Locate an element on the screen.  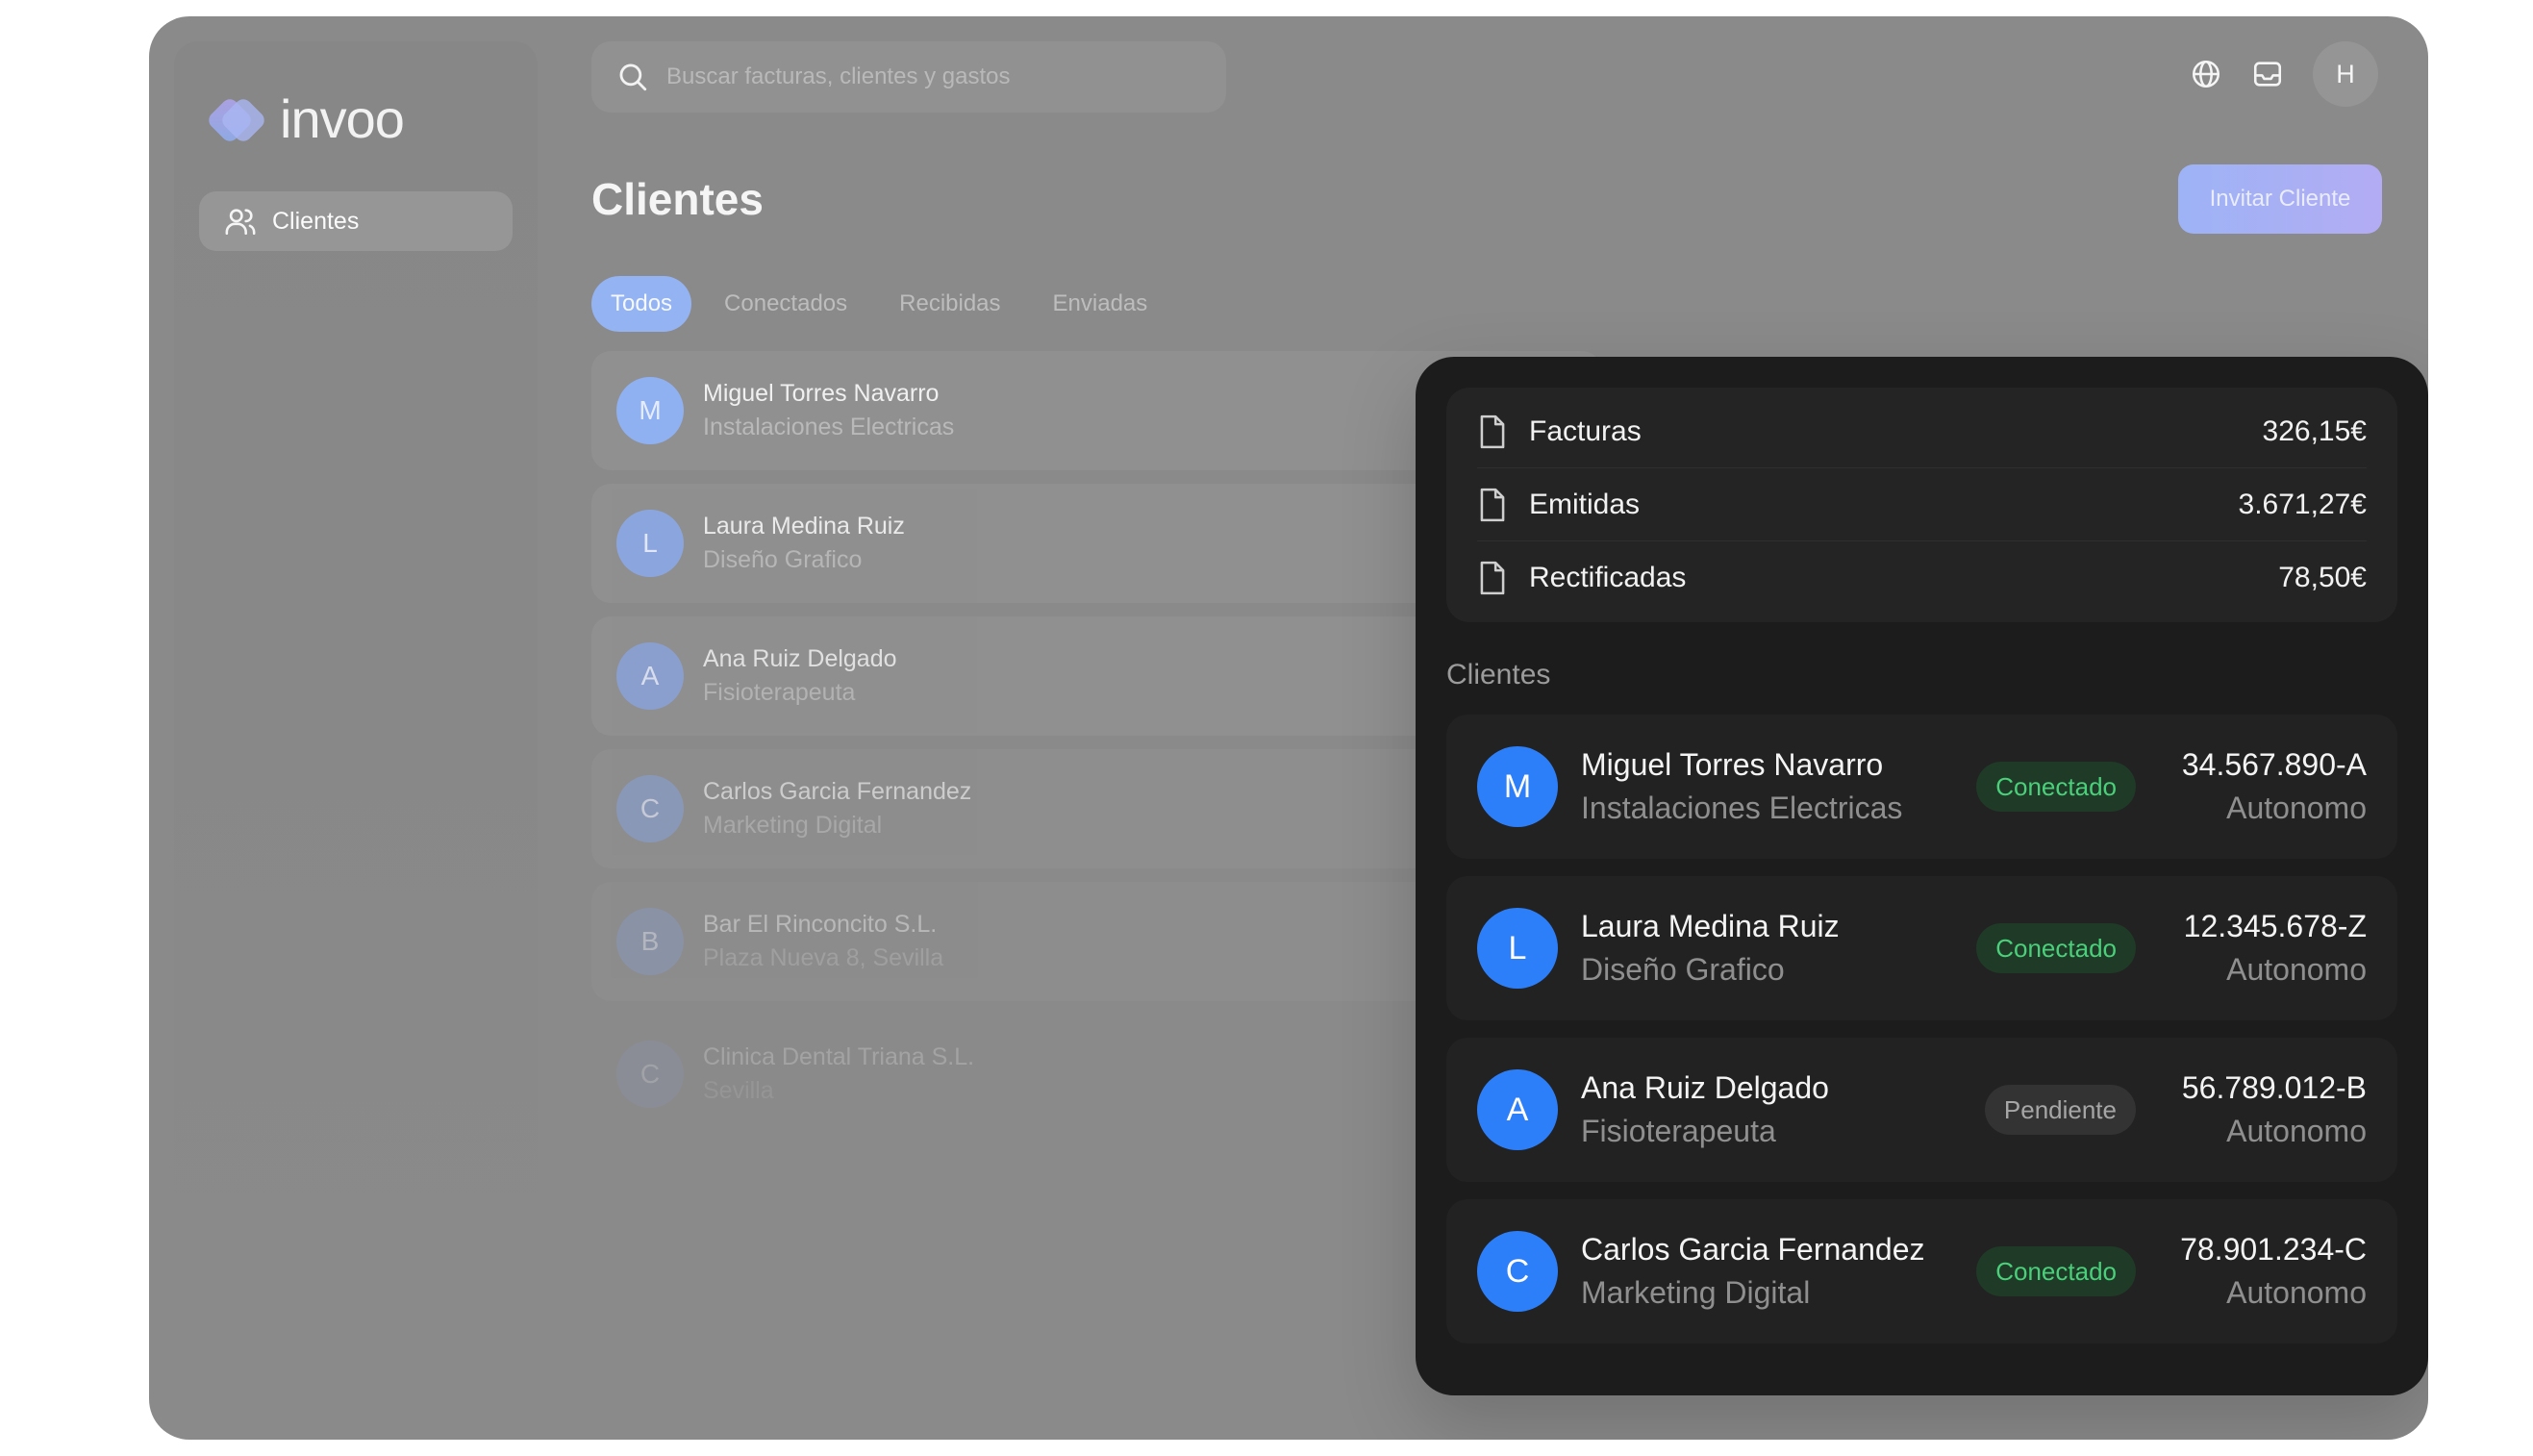
stat-row: Emitidas 3.671,27€ is located at coordinates (1922, 505).